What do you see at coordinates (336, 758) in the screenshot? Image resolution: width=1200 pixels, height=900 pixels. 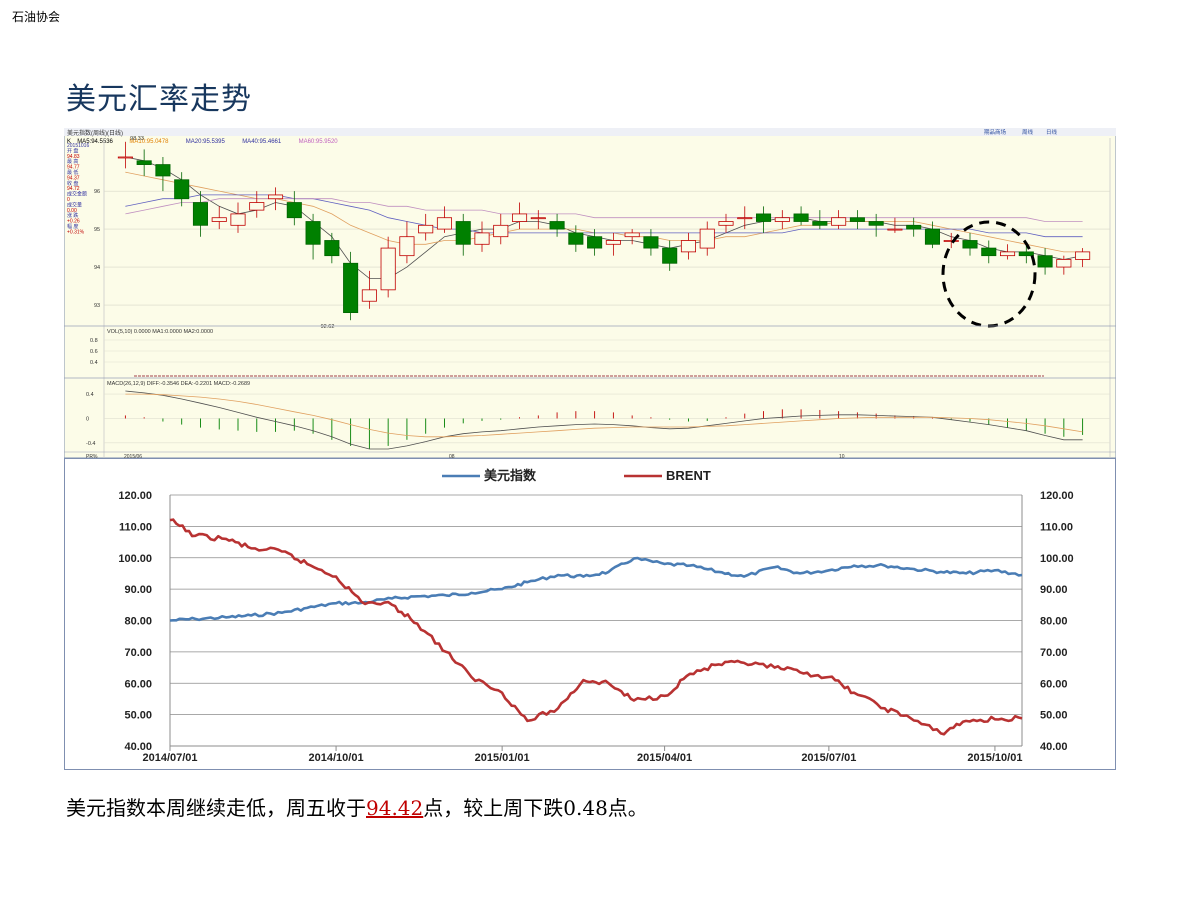 I see `x-tick-label: 2014/10/01` at bounding box center [336, 758].